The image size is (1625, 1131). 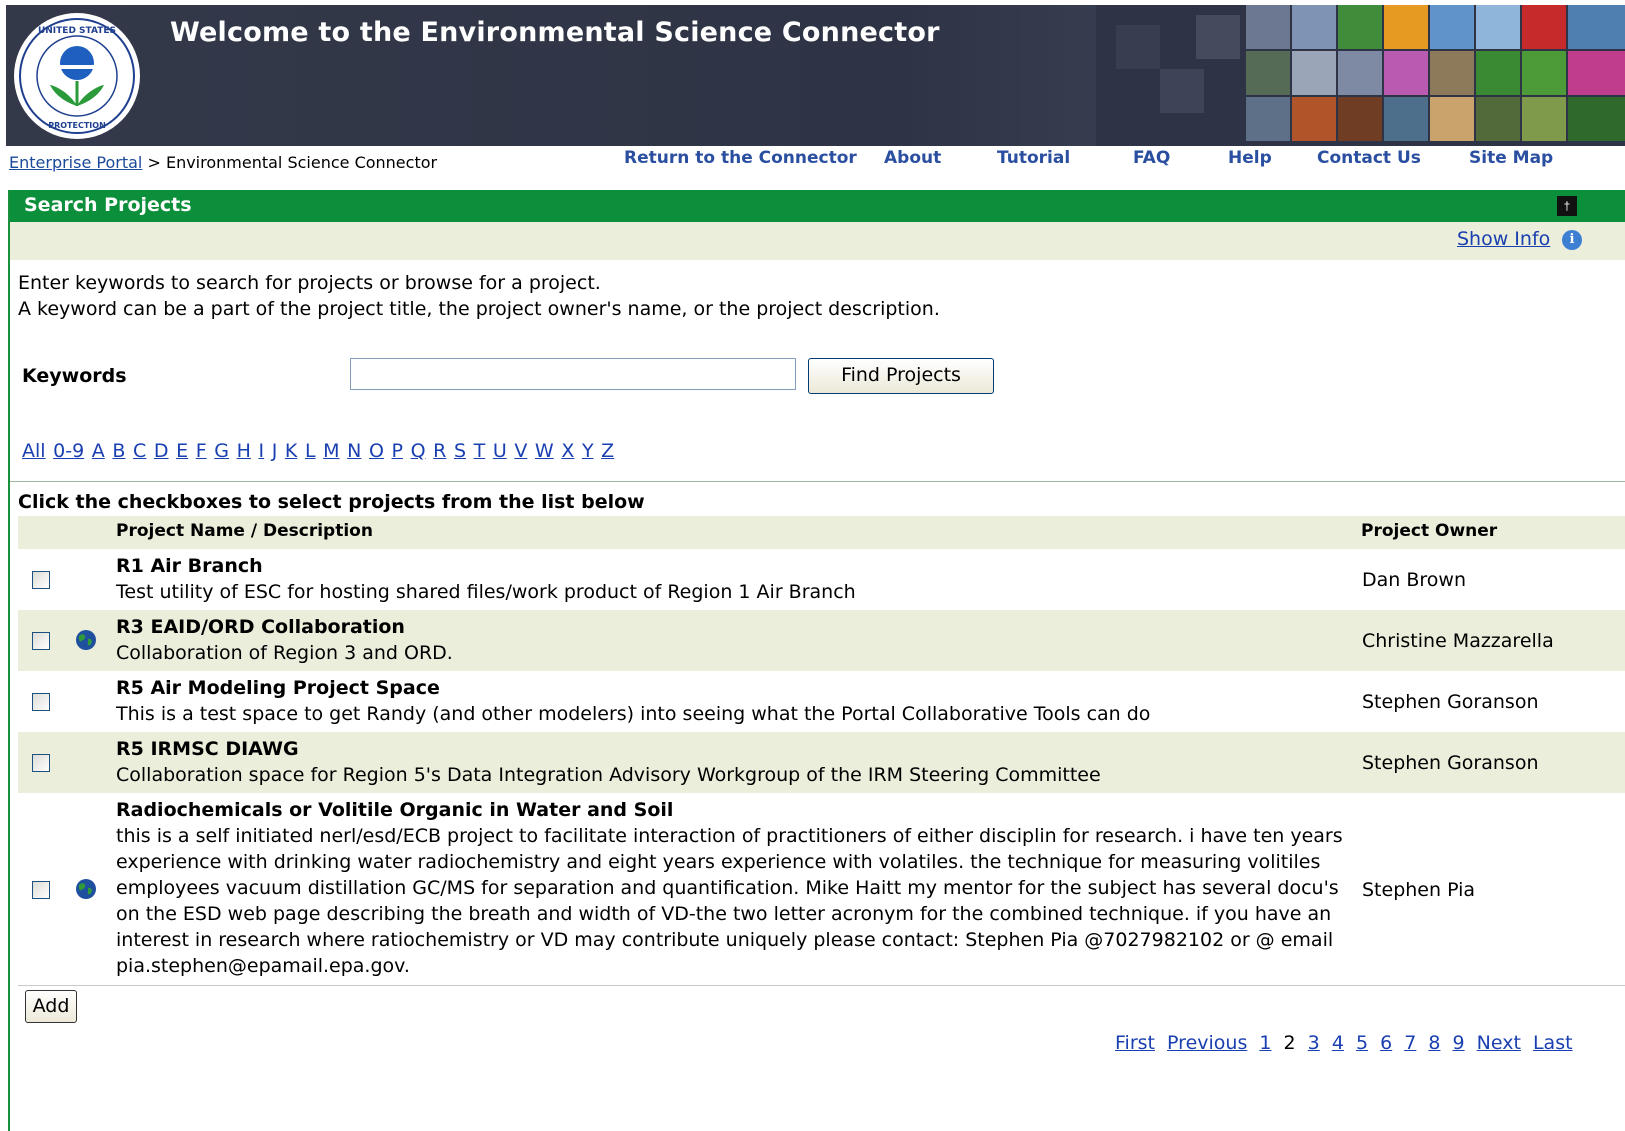 What do you see at coordinates (1314, 1043) in the screenshot?
I see `pager-page-3: 3` at bounding box center [1314, 1043].